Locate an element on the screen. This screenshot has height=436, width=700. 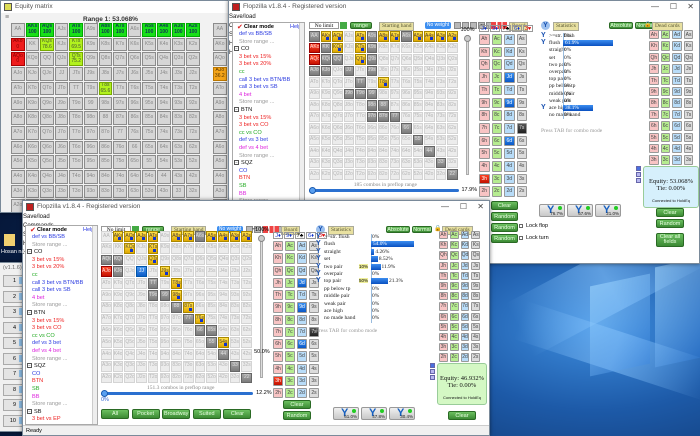
hand-cell: T6s is located at coordinates (200, 283).